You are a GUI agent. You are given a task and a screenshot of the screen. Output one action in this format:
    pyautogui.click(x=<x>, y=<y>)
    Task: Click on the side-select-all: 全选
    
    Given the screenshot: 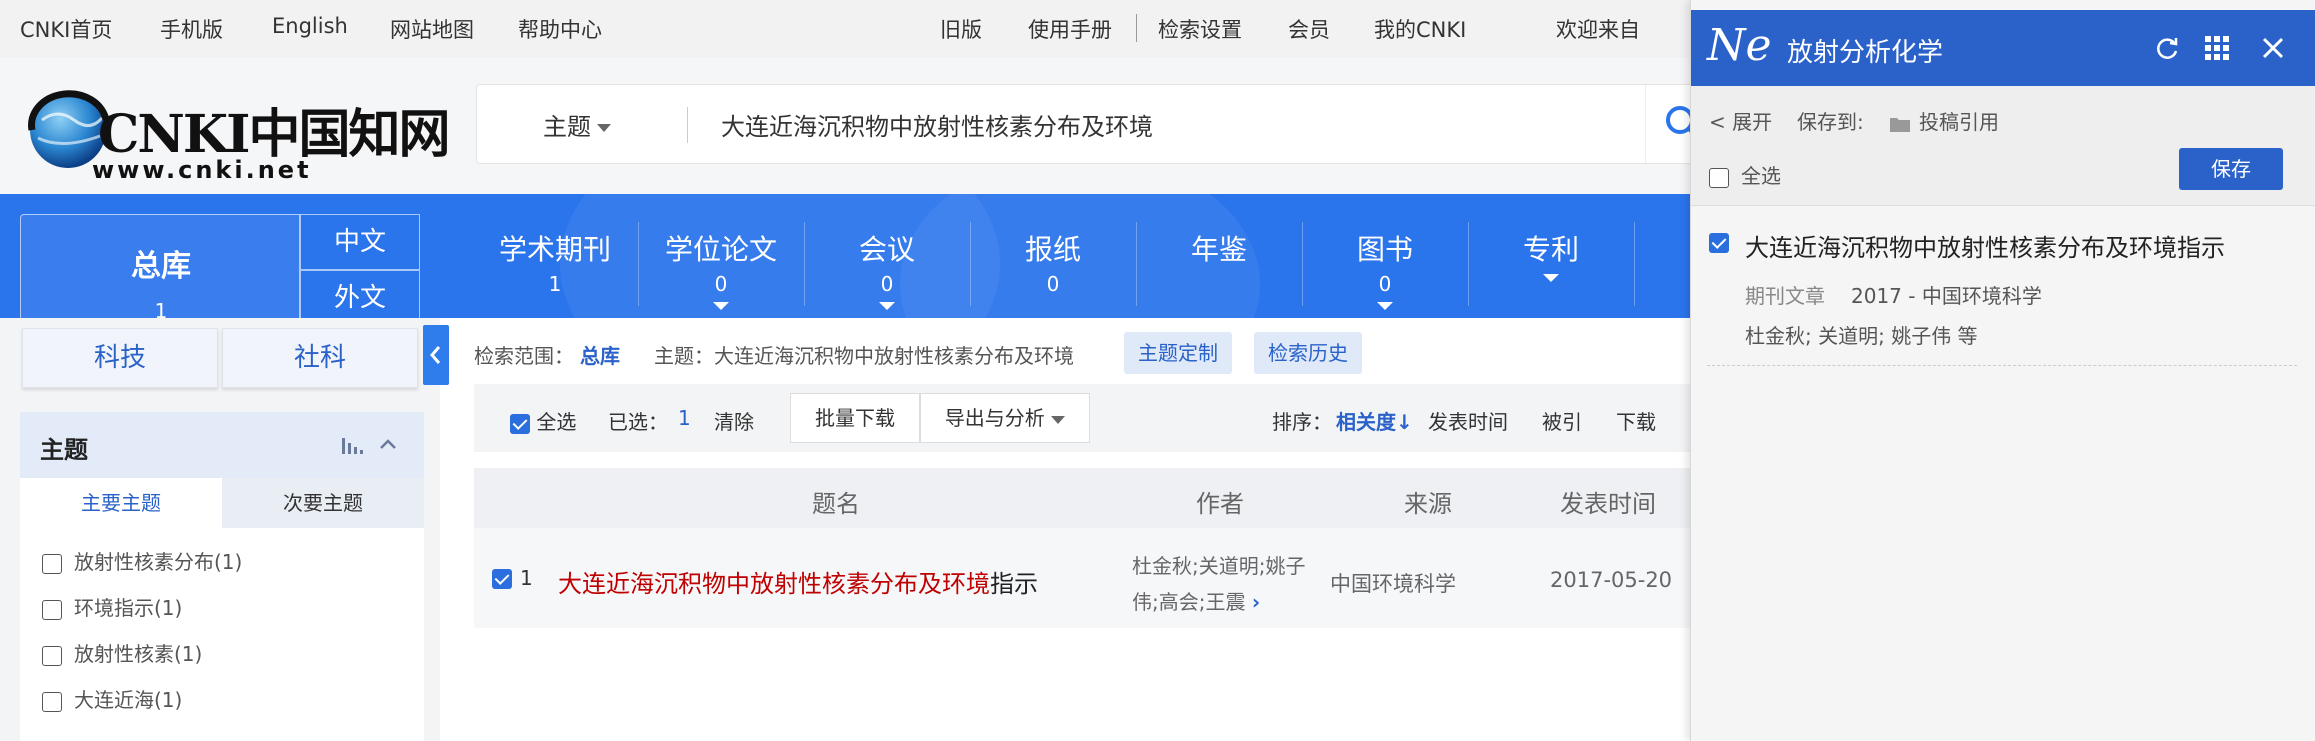 What is the action you would take?
    pyautogui.click(x=1745, y=174)
    